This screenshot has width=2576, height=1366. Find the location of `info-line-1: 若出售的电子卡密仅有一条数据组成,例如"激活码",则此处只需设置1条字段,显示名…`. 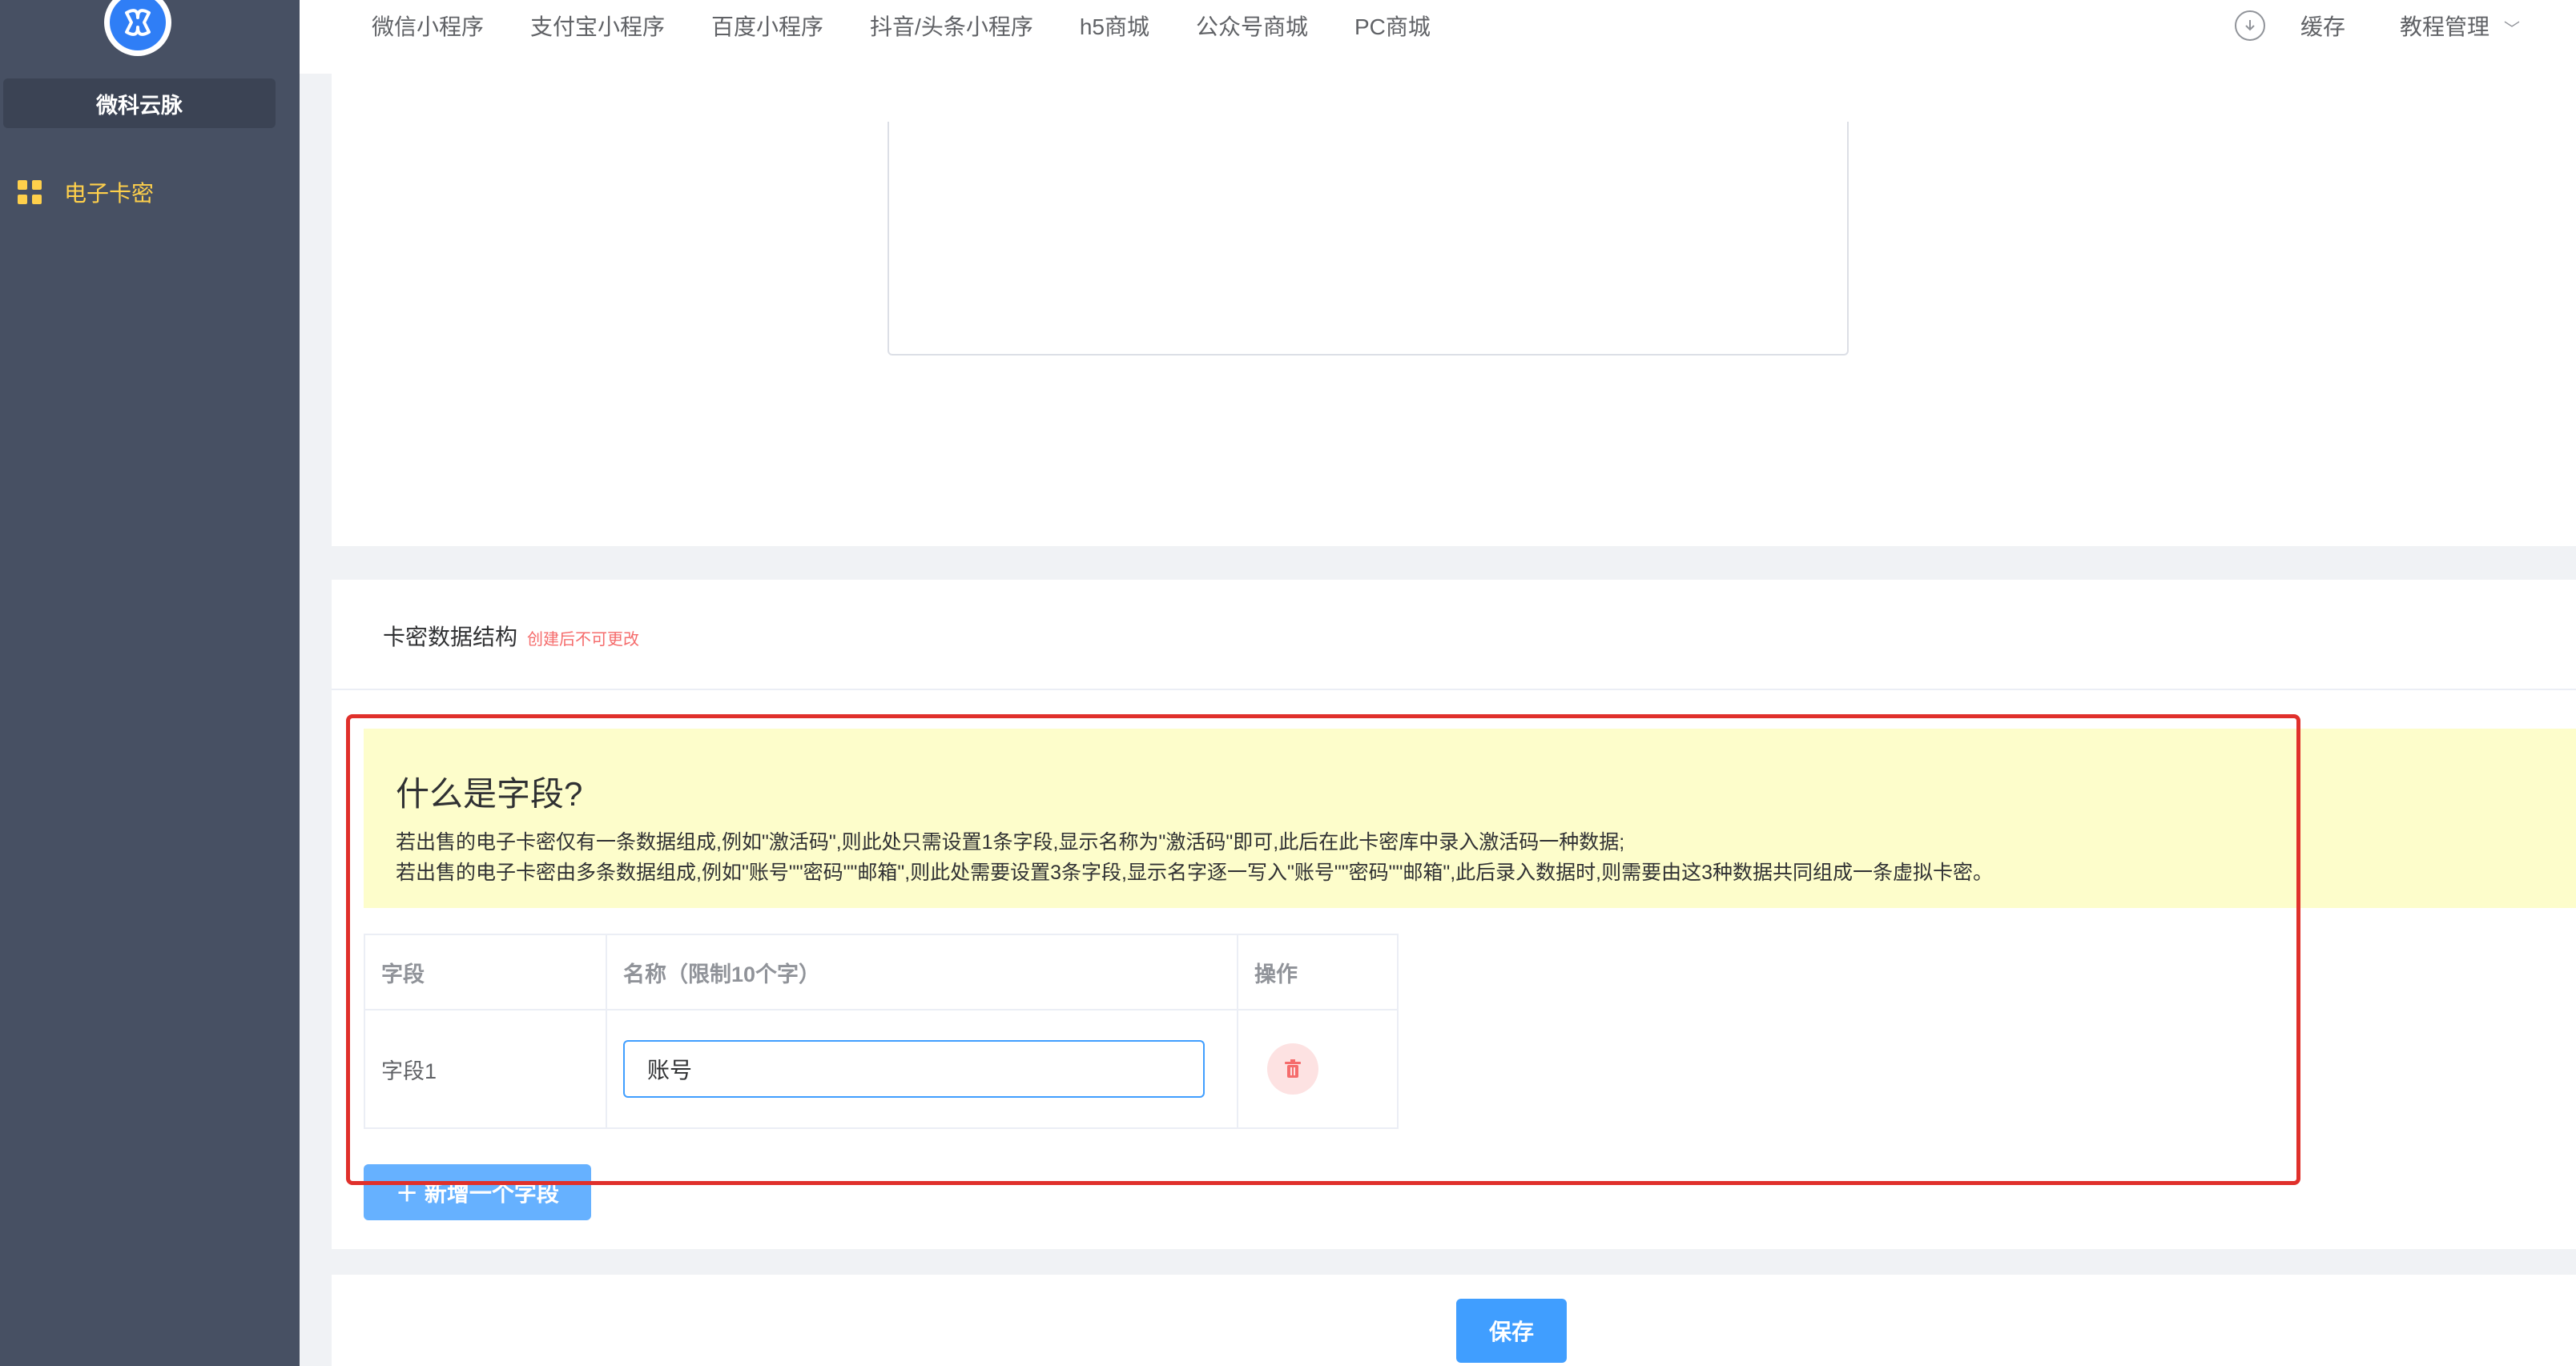

info-line-1: 若出售的电子卡密仅有一条数据组成,例如"激活码",则此处只需设置1条字段,显示名… is located at coordinates (1011, 842).